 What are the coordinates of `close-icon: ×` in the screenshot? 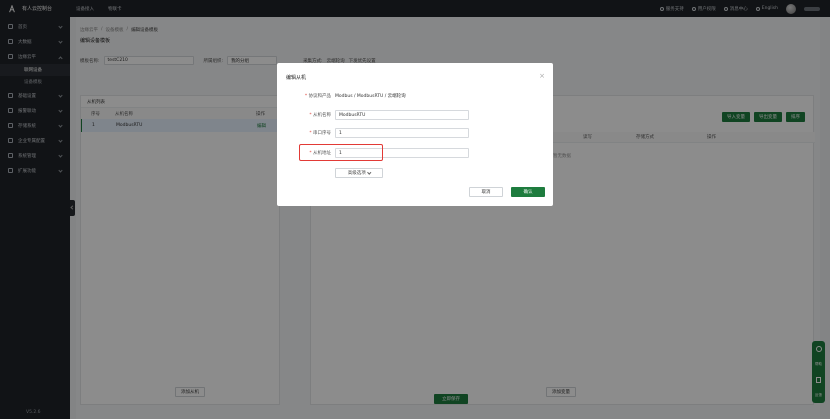 It's located at (542, 76).